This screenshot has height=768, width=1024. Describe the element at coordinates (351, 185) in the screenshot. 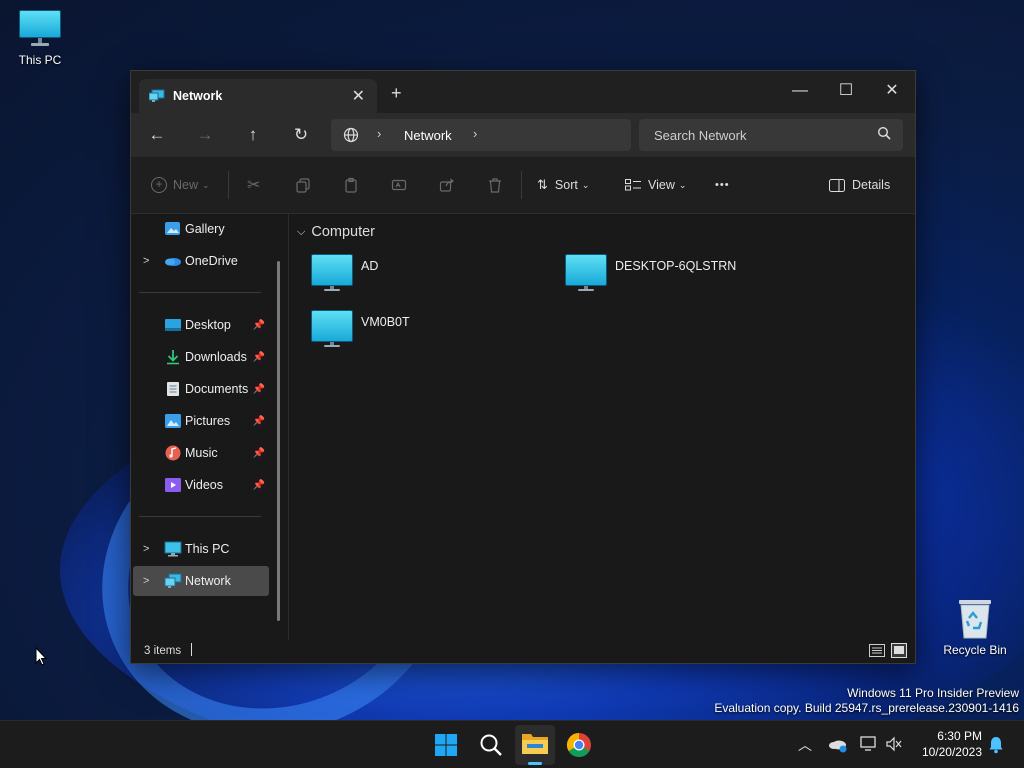

I see `paste-icon` at that location.